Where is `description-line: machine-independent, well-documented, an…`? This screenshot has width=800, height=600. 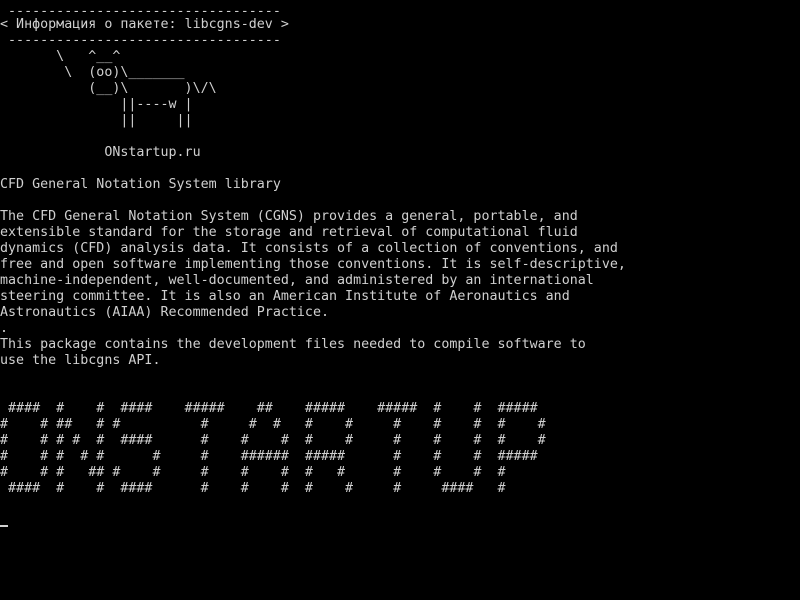
description-line: machine-independent, well-documented, an… is located at coordinates (297, 280).